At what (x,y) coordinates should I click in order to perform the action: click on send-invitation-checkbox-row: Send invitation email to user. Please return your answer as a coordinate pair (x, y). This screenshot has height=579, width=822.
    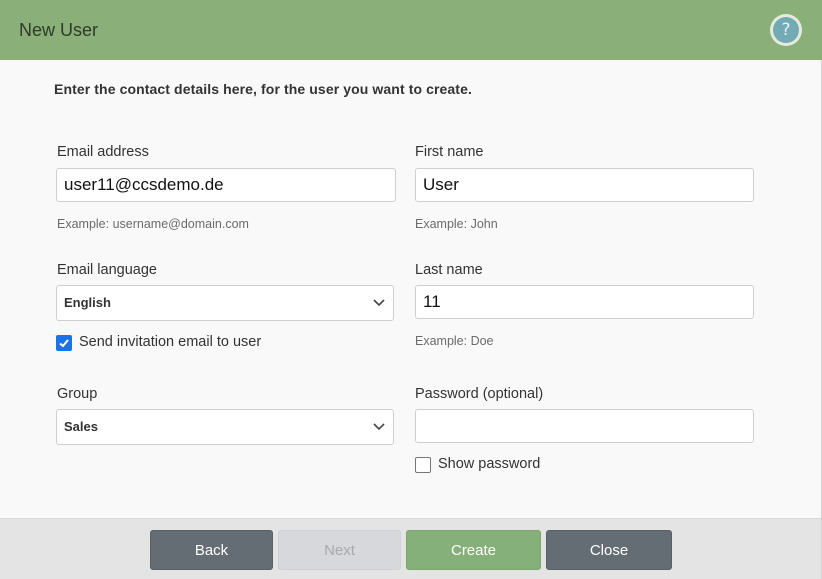
    Looking at the image, I should click on (186, 344).